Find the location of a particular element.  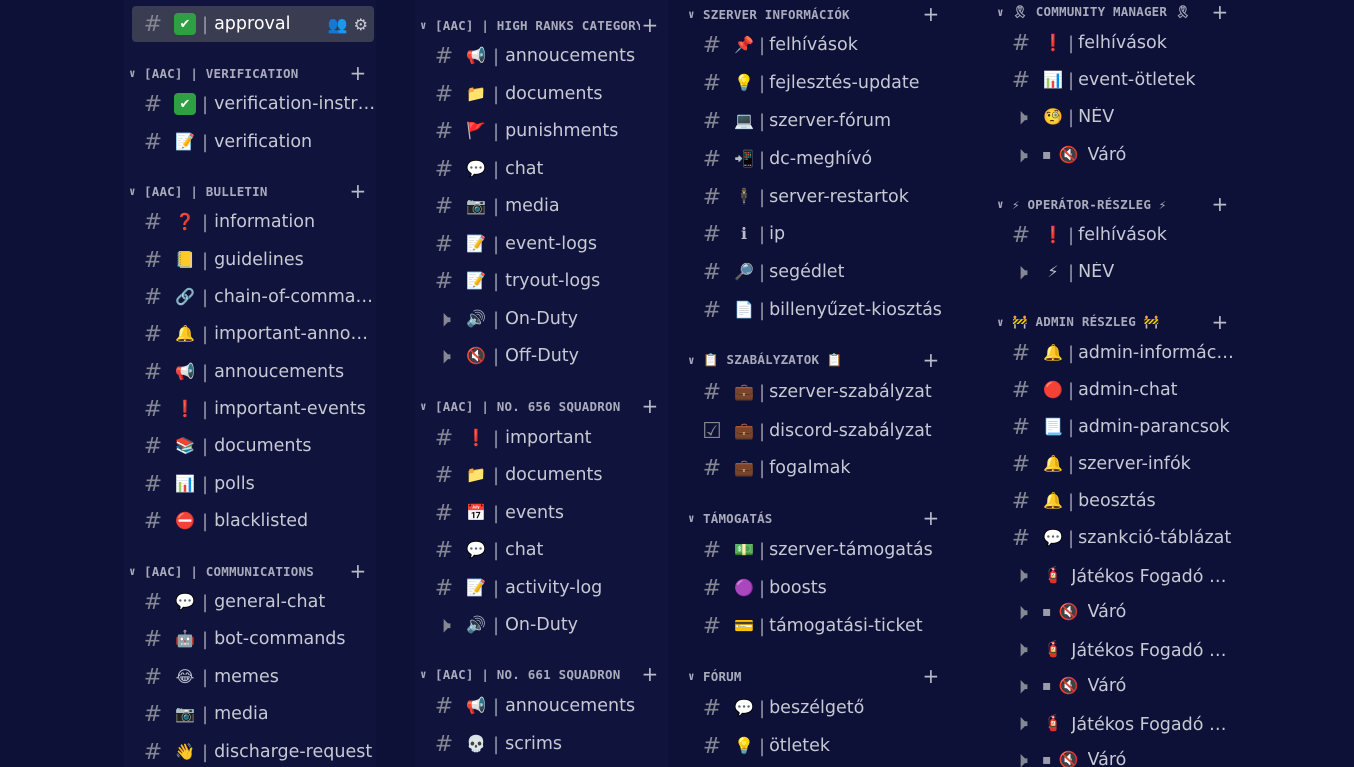

channel-jatekos-fogado-1: 🕨 🧯 Játékos Fogadó 『1』 is located at coordinates (1115, 575).